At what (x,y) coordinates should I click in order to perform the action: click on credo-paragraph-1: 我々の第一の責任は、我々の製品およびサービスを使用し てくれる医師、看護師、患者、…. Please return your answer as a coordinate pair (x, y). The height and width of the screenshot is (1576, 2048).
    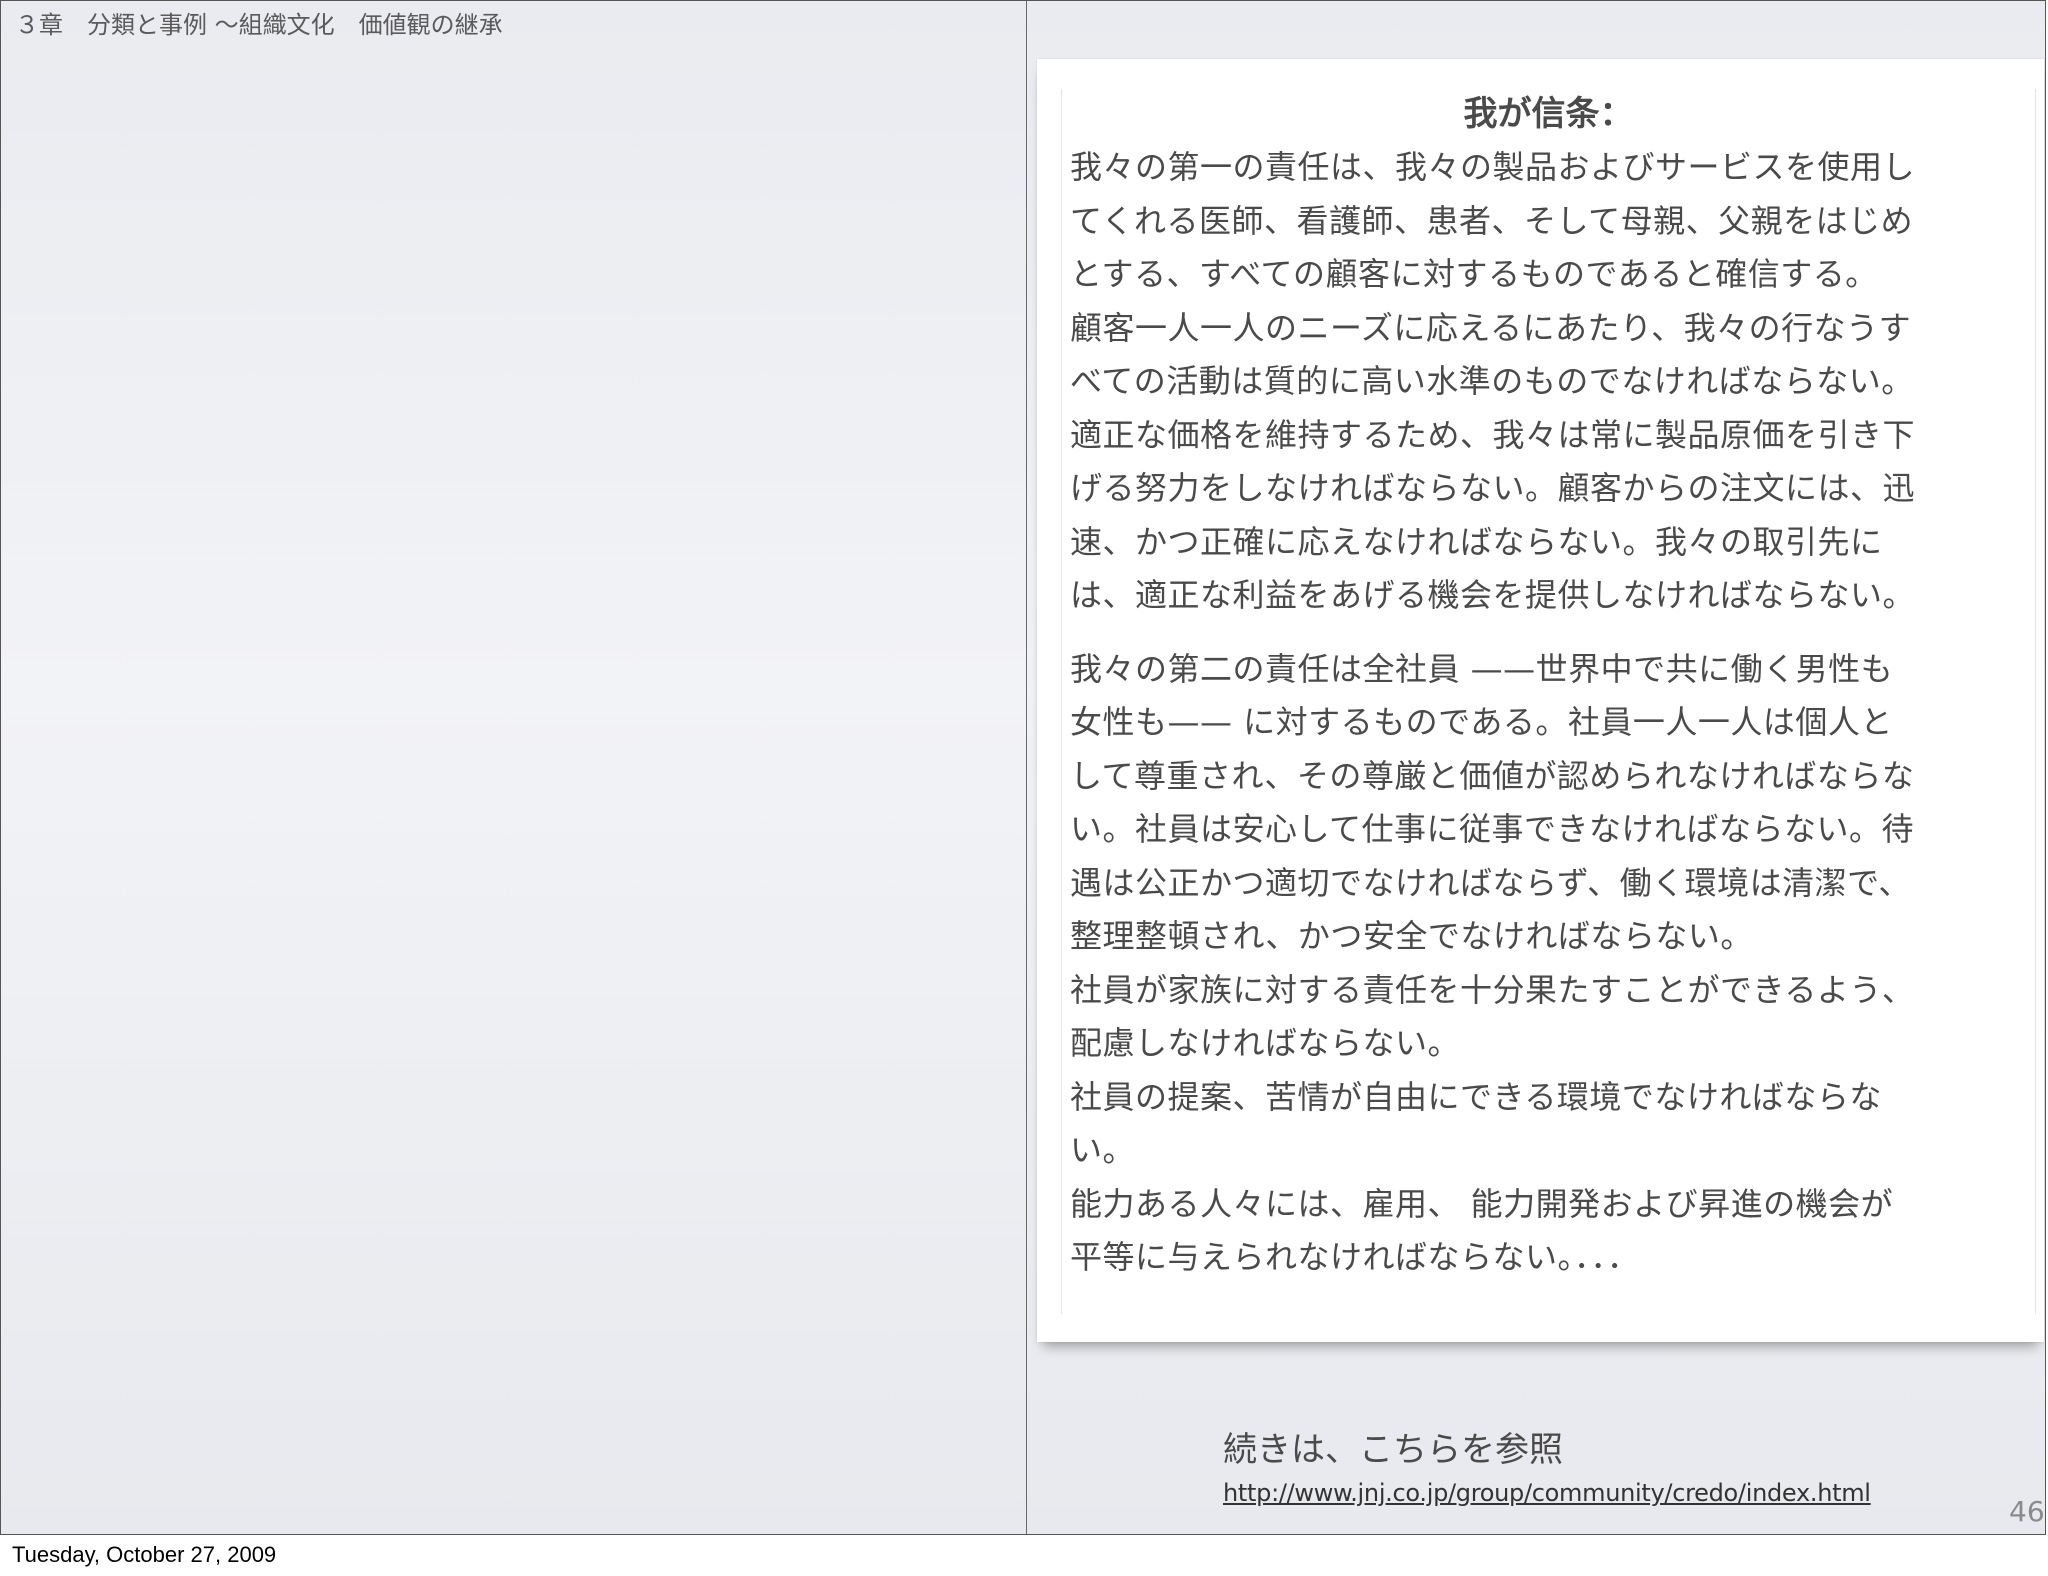
    Looking at the image, I should click on (1548, 382).